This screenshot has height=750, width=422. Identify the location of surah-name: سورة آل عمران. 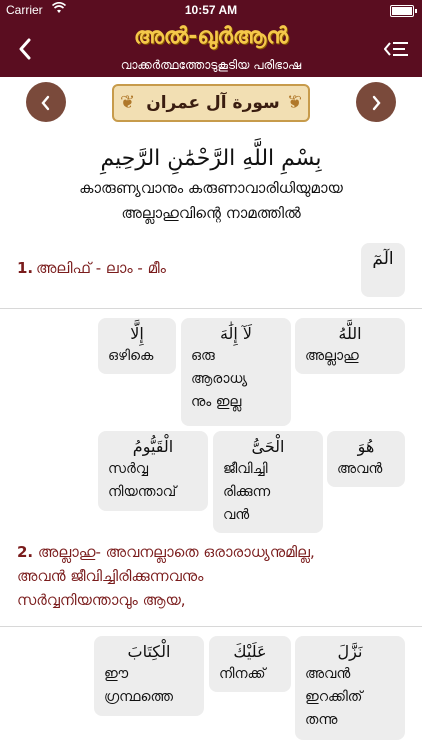
(213, 103).